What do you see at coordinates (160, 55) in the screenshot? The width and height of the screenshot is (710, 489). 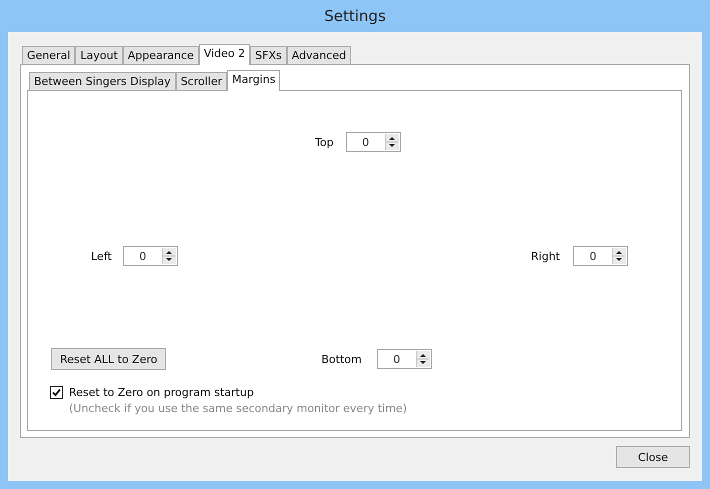 I see `tab: Appearance` at bounding box center [160, 55].